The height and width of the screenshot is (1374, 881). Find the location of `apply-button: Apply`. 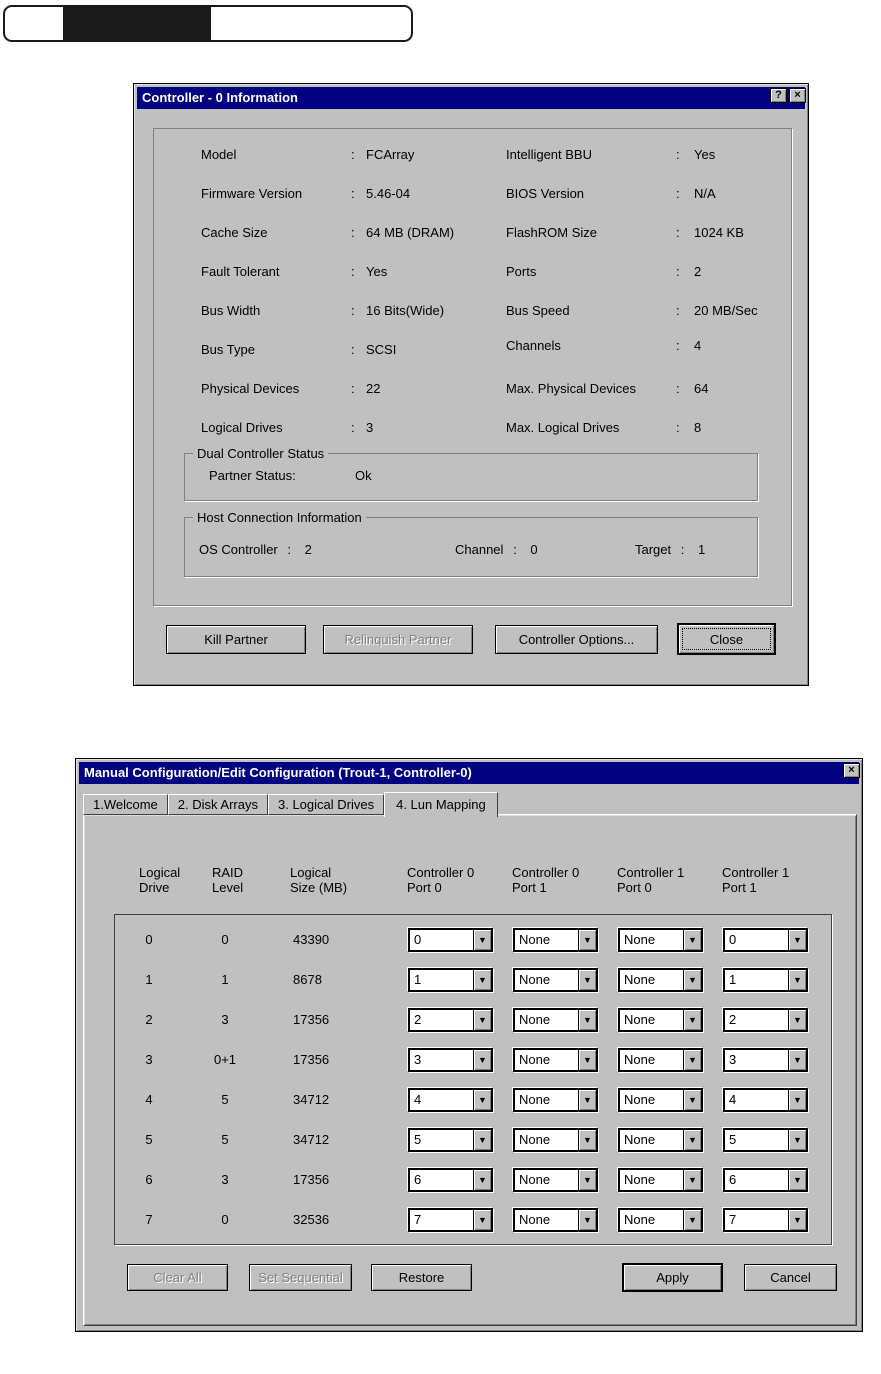

apply-button: Apply is located at coordinates (672, 1277).